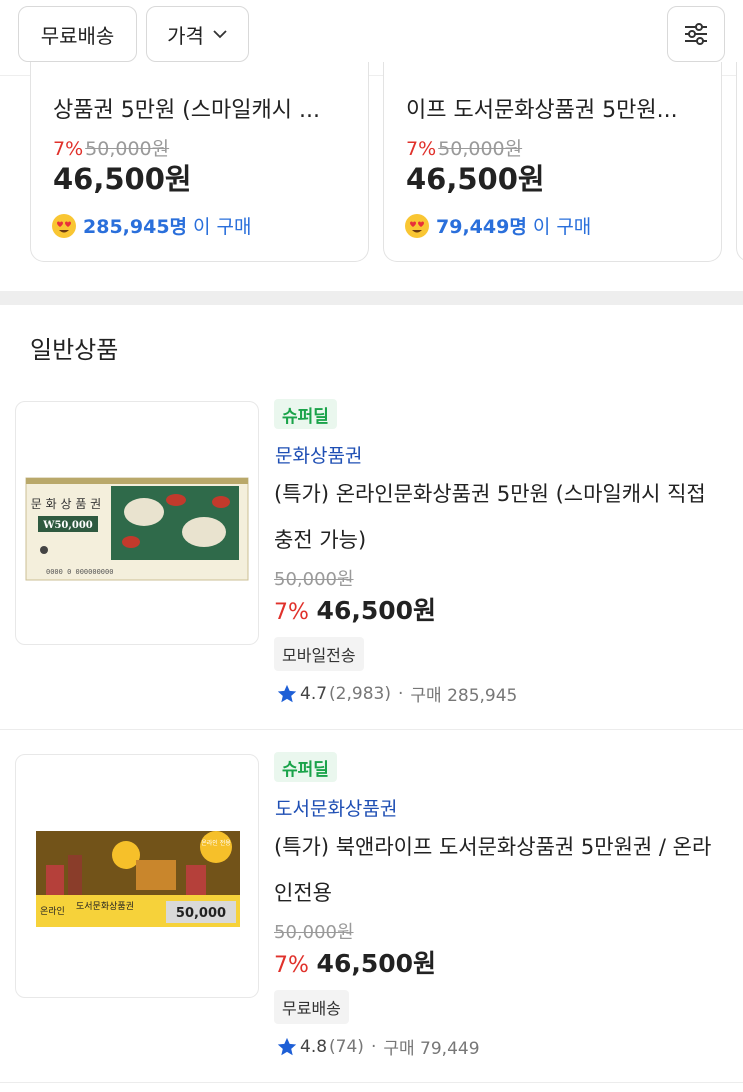 The height and width of the screenshot is (1092, 743). What do you see at coordinates (66, 504) in the screenshot?
I see `voucher-title-text: 문 화 상 품 권` at bounding box center [66, 504].